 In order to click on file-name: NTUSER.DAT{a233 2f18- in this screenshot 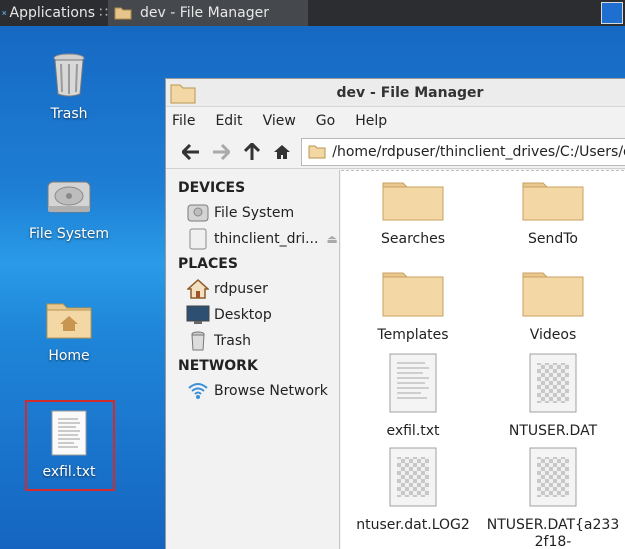, I will do `click(553, 533)`.